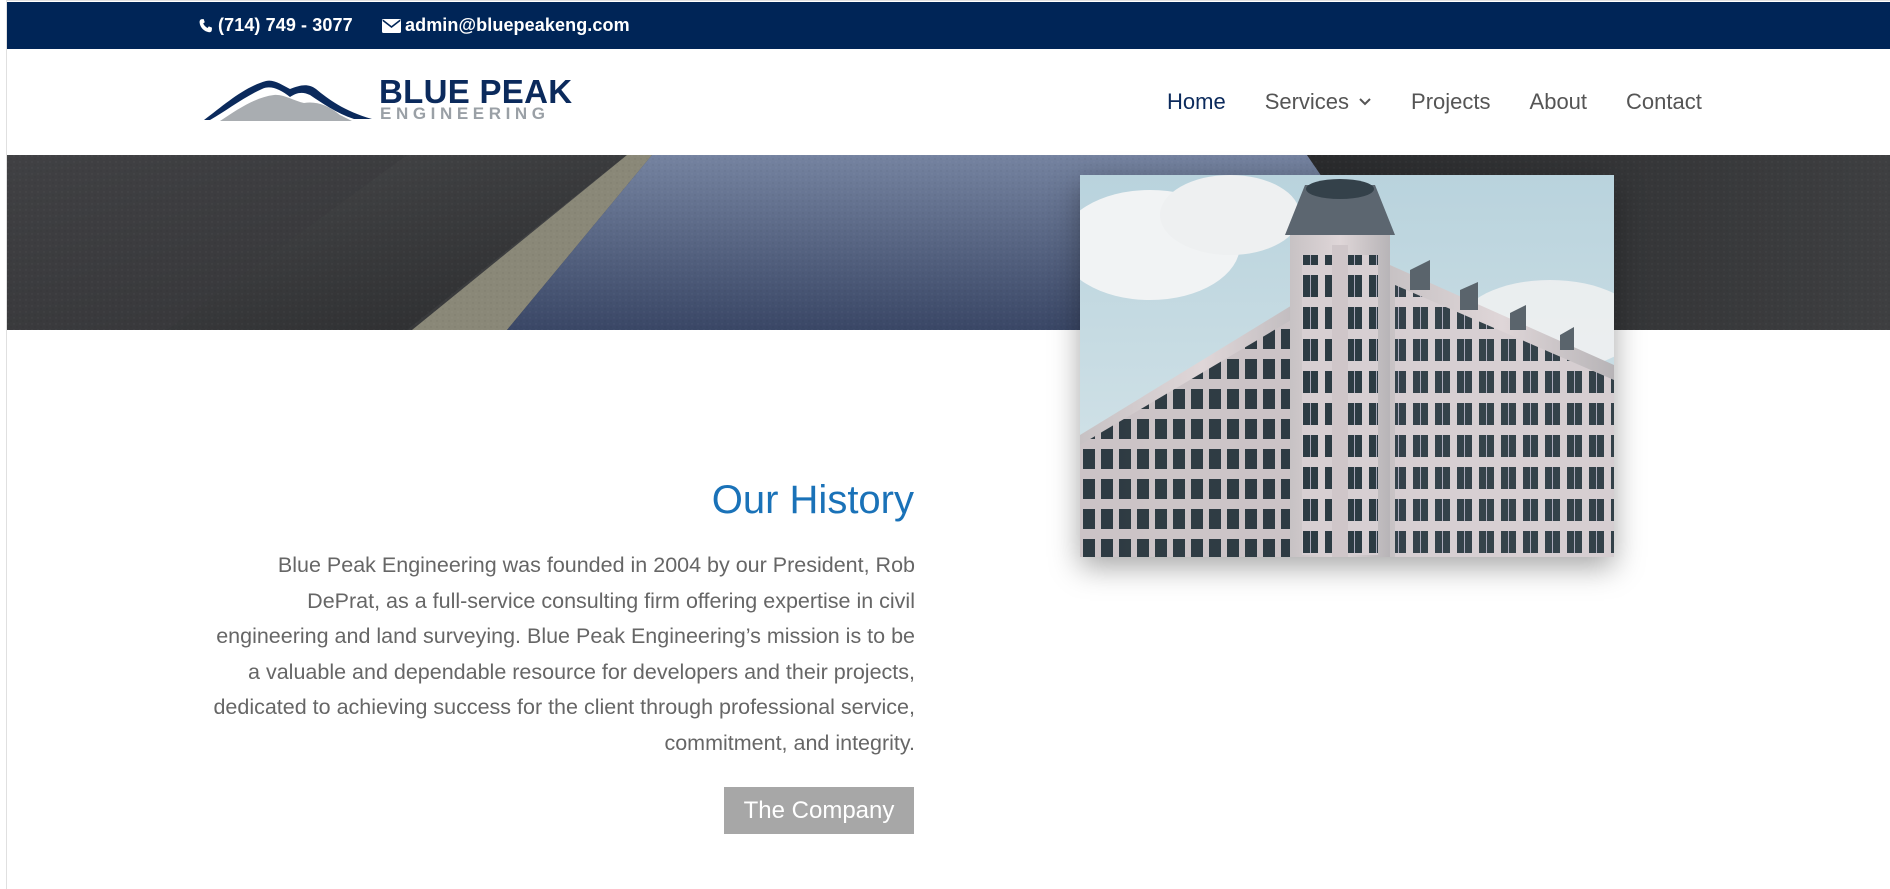 Image resolution: width=1890 pixels, height=889 pixels. I want to click on nav-home: Home, so click(1196, 102).